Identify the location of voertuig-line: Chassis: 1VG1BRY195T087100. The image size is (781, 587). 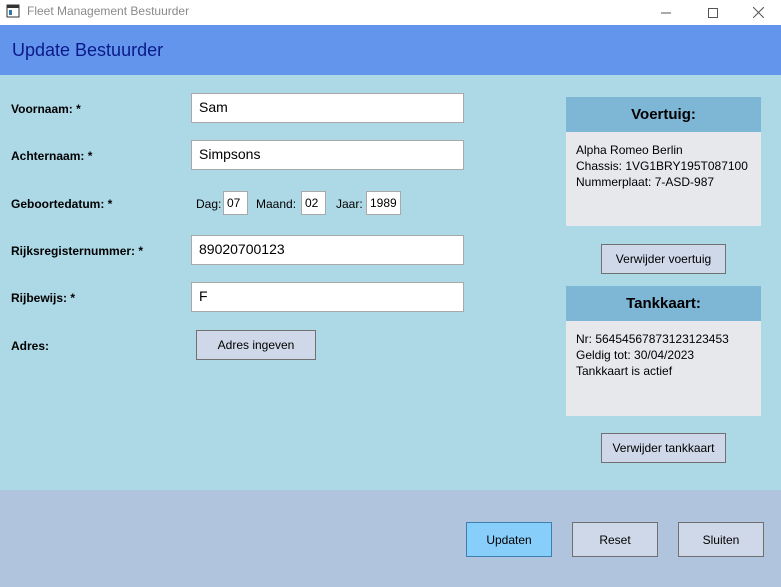
(662, 166).